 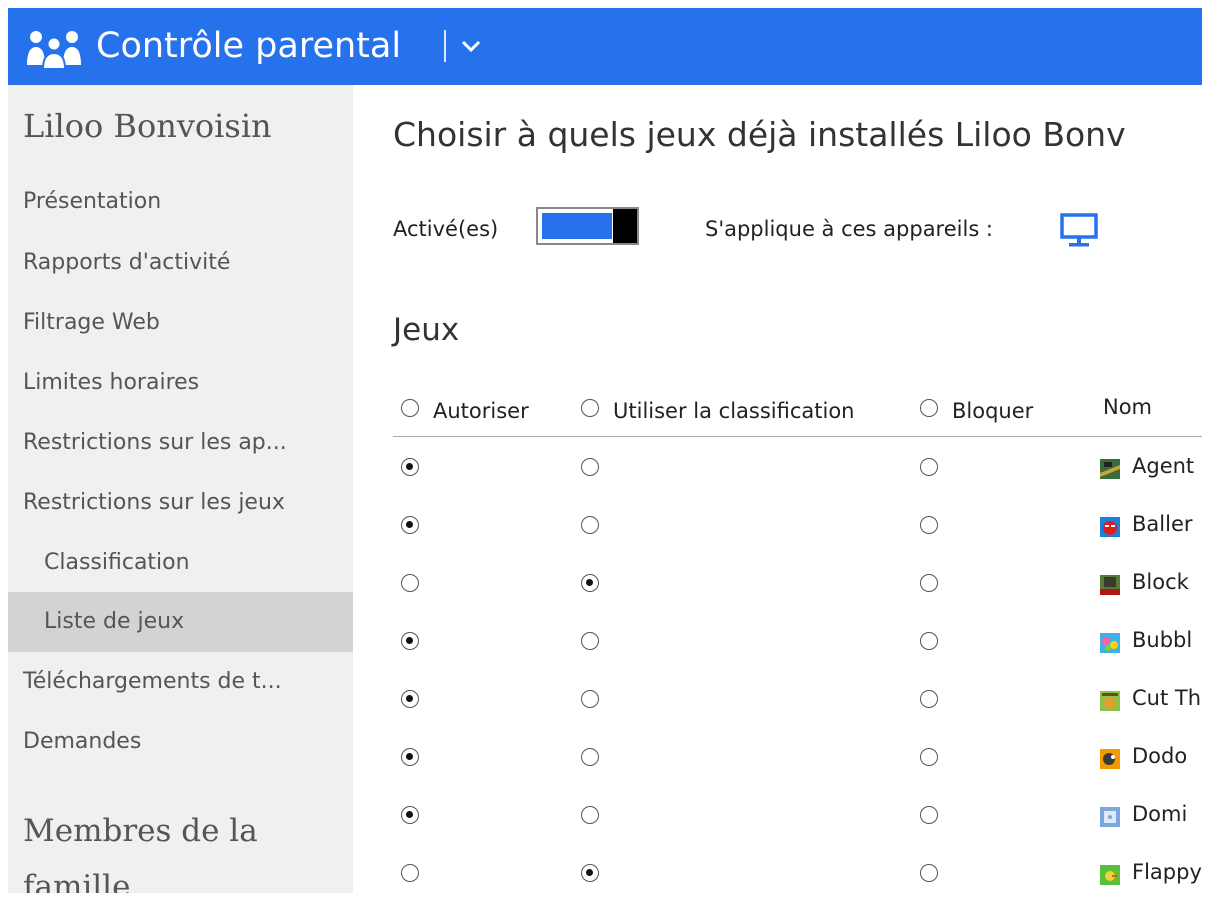 What do you see at coordinates (180, 323) in the screenshot?
I see `sidebar-item-web-filtering: Filtrage Web` at bounding box center [180, 323].